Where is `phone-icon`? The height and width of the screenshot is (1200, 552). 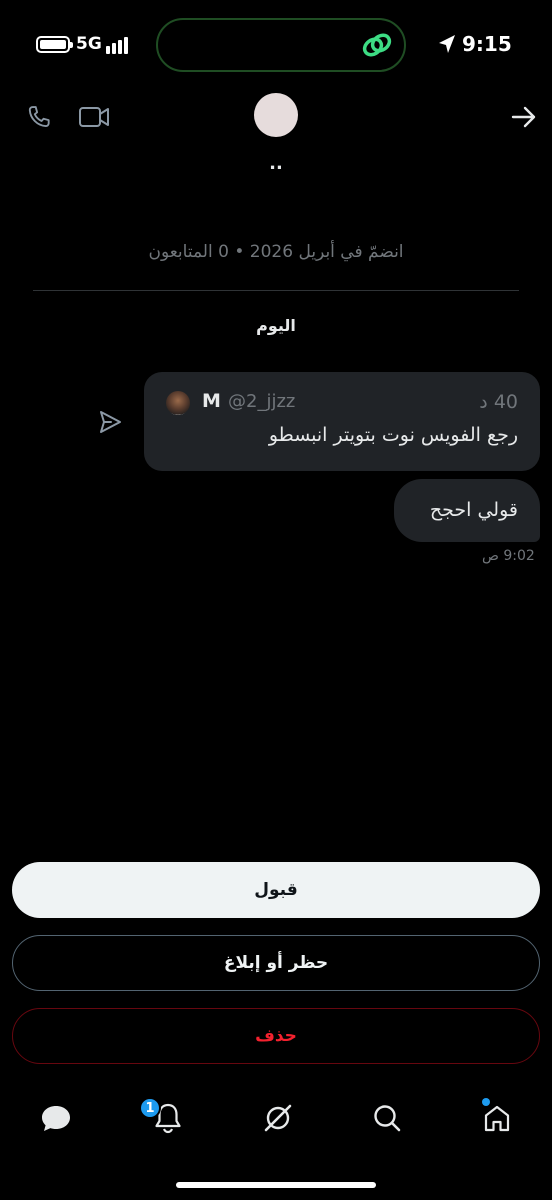 phone-icon is located at coordinates (39, 117).